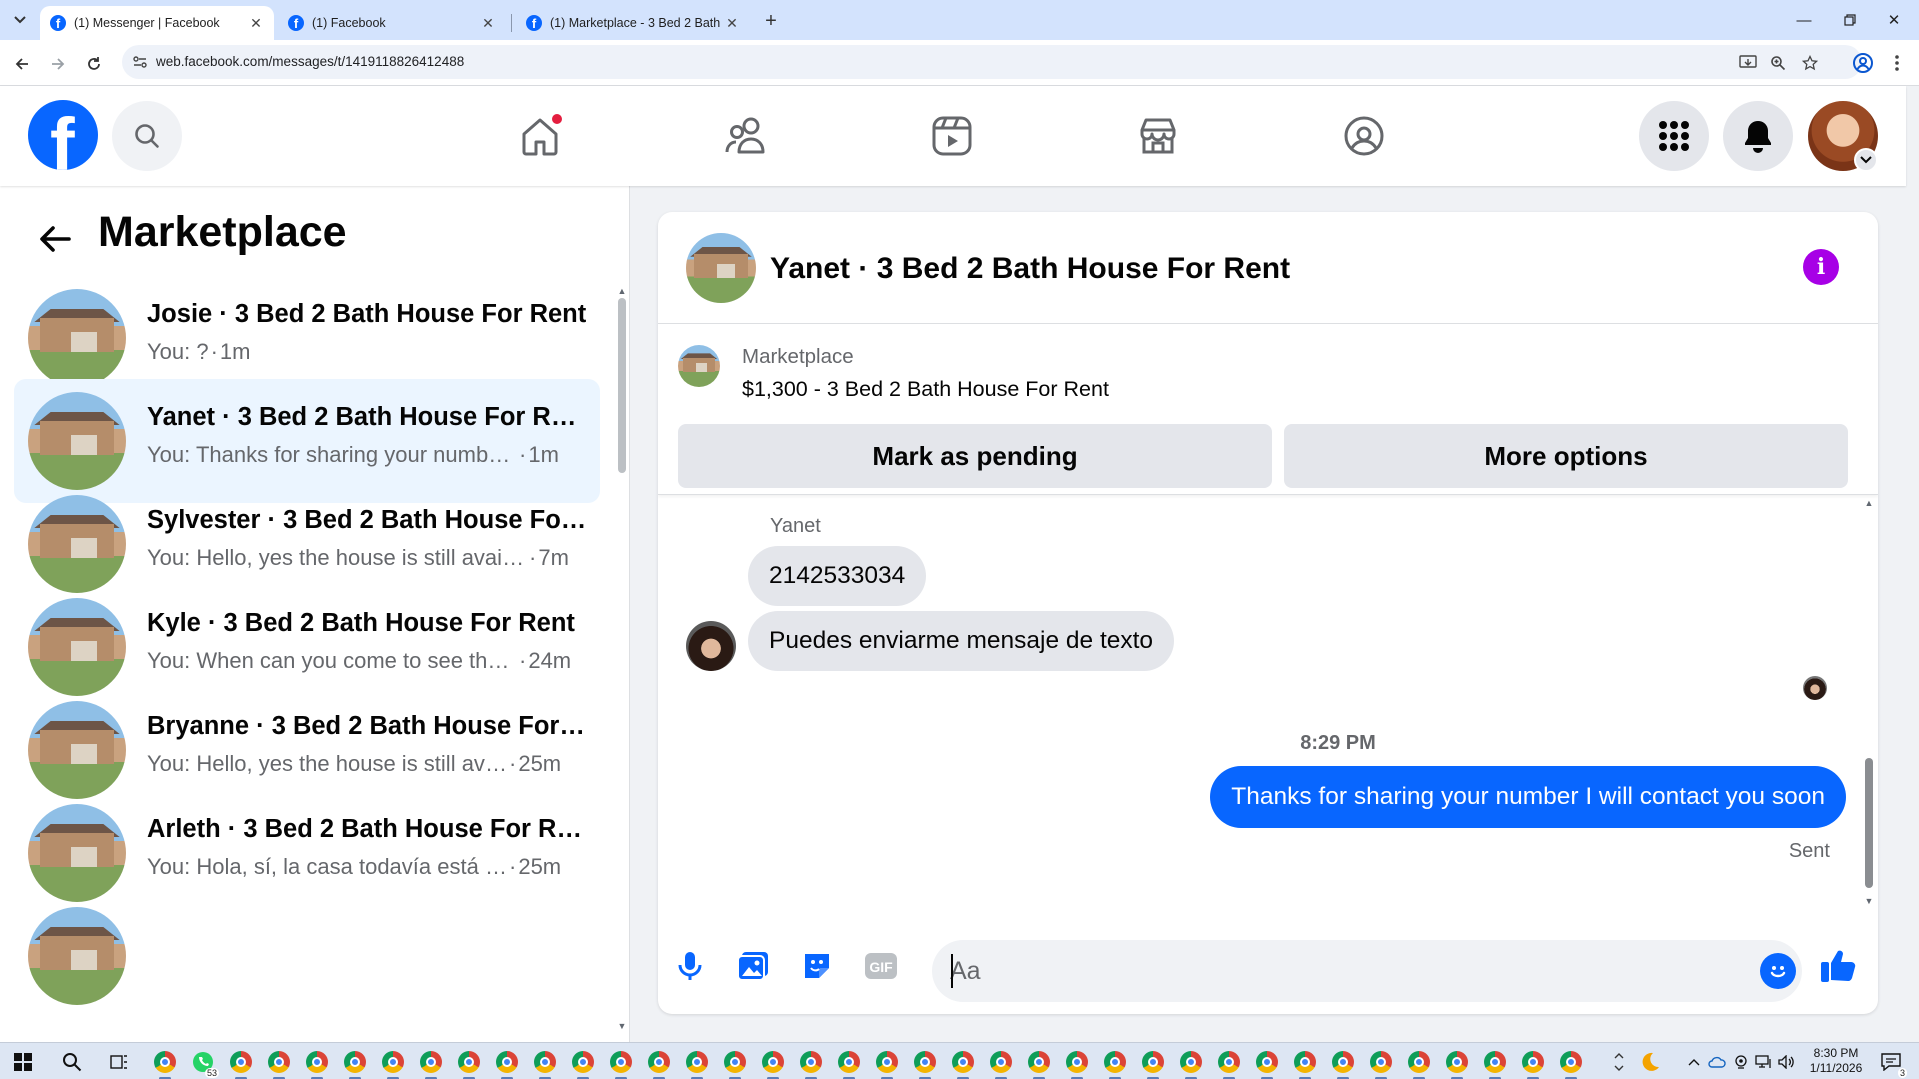 The image size is (1919, 1079). I want to click on nav-marketplace, so click(1158, 136).